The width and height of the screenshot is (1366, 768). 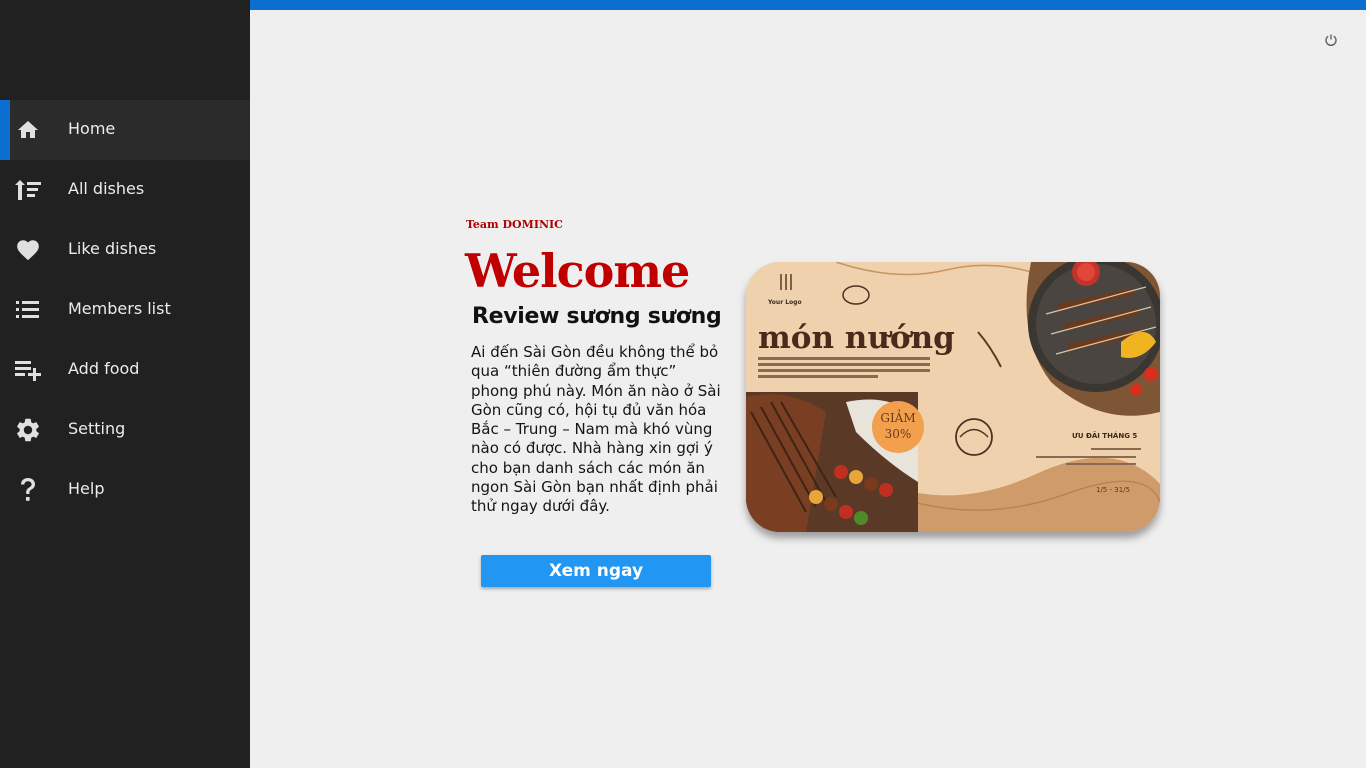 What do you see at coordinates (856, 338) in the screenshot?
I see `banner-heading: món nướng` at bounding box center [856, 338].